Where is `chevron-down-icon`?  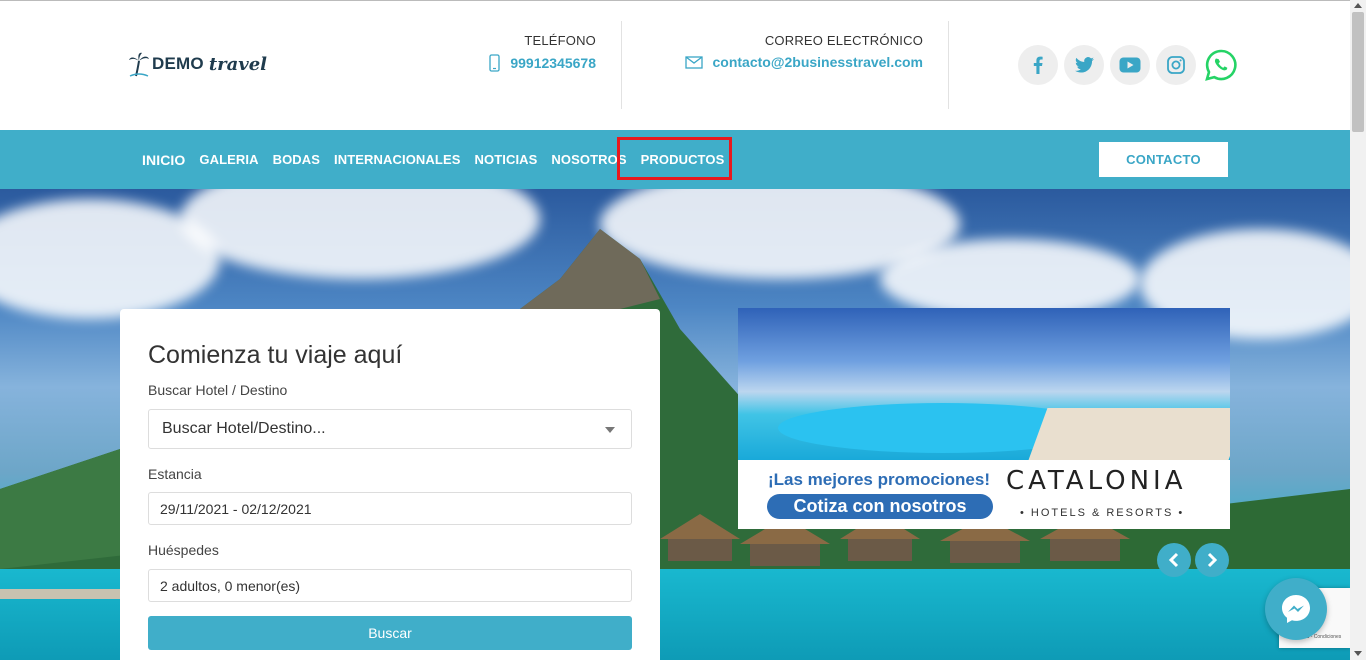
chevron-down-icon is located at coordinates (610, 430).